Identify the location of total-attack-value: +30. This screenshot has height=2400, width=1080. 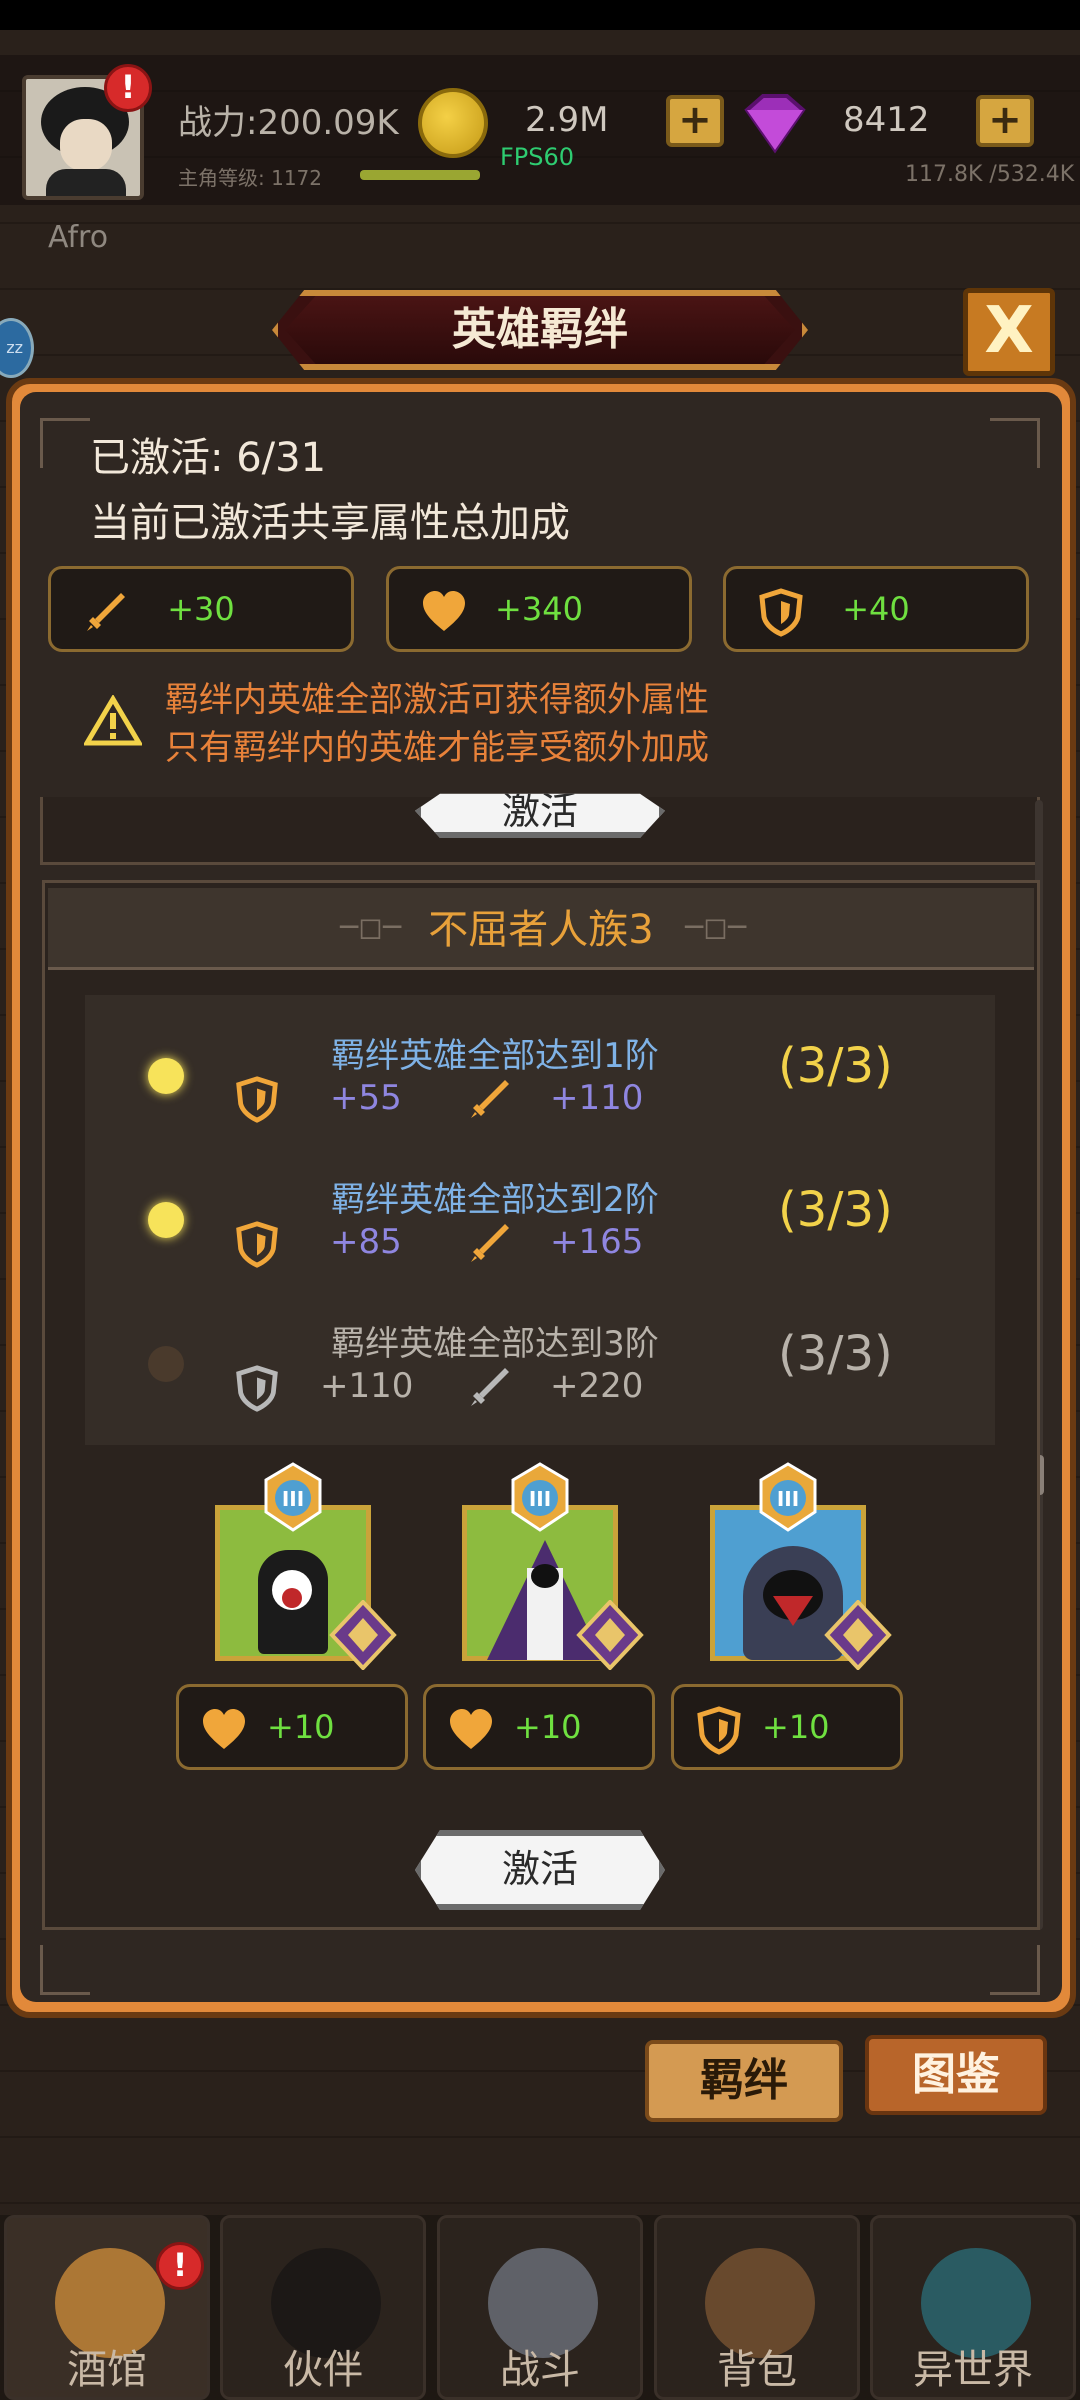
(201, 609).